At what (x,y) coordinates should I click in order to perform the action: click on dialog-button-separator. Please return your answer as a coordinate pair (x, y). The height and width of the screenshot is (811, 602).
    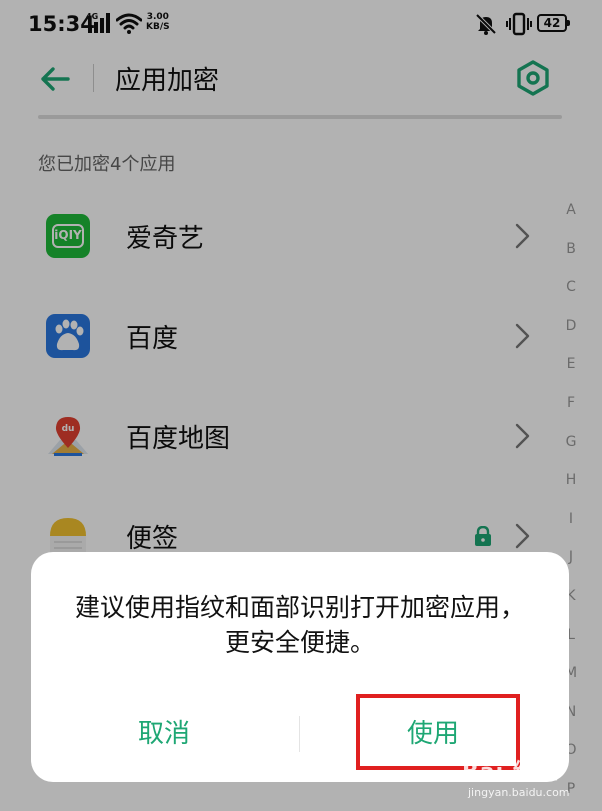
    Looking at the image, I should click on (299, 734).